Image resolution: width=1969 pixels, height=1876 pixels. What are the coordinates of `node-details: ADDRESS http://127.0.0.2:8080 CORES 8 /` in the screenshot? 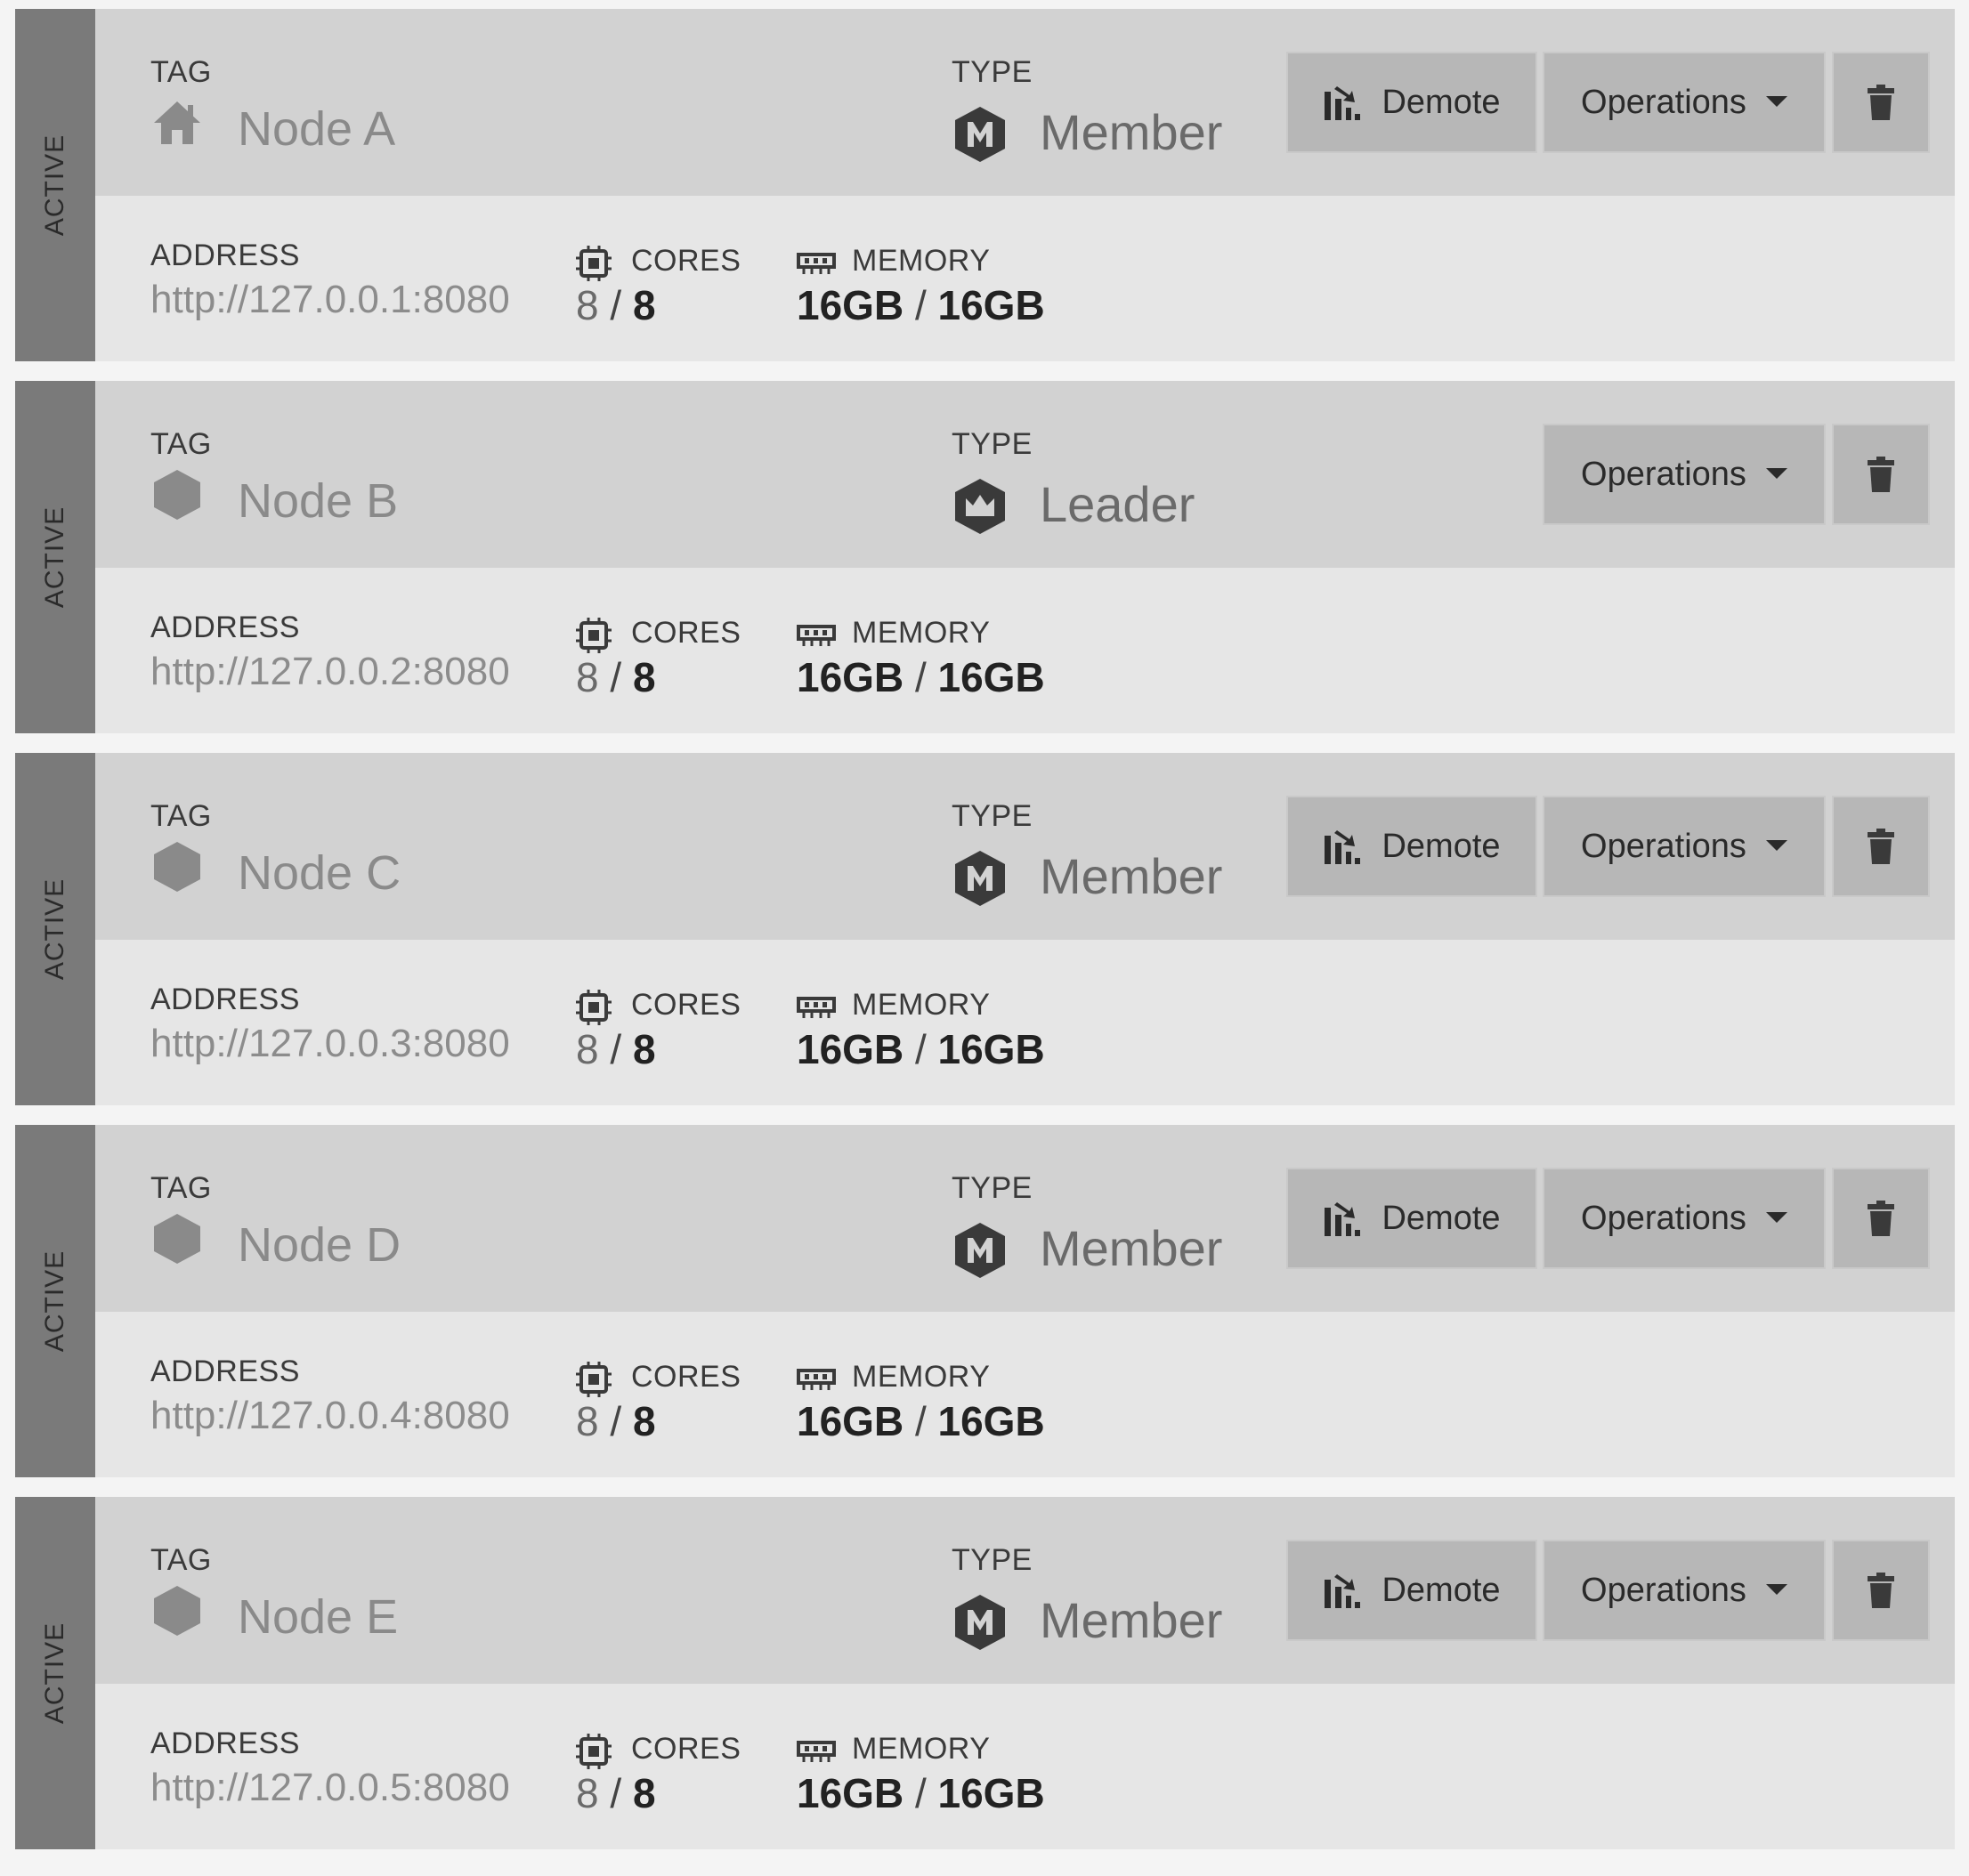 It's located at (1025, 650).